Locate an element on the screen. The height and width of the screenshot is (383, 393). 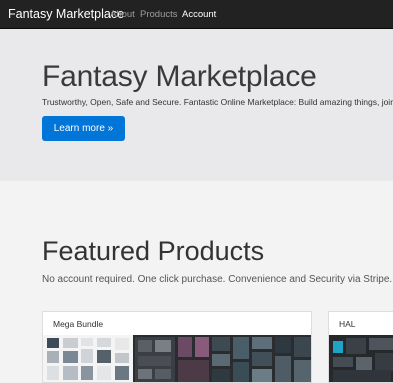
brand-link: Fantasy Marketplace is located at coordinates (66, 14).